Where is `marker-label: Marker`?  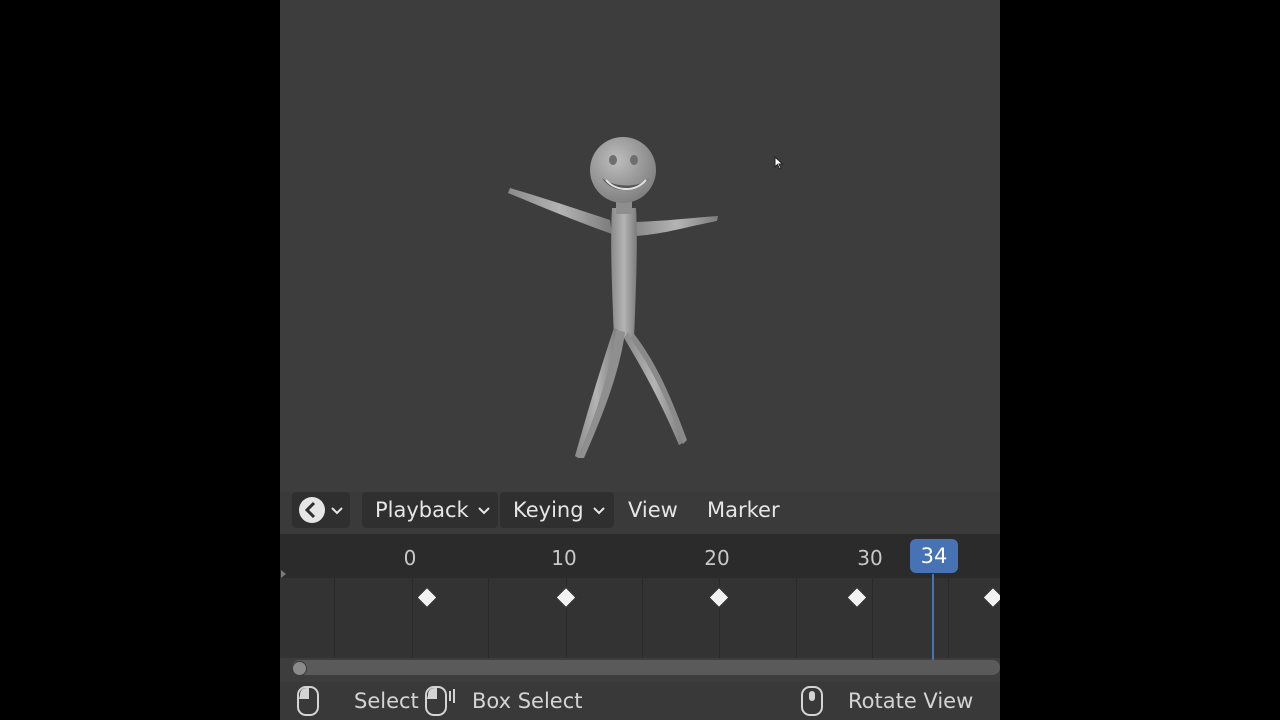
marker-label: Marker is located at coordinates (743, 510).